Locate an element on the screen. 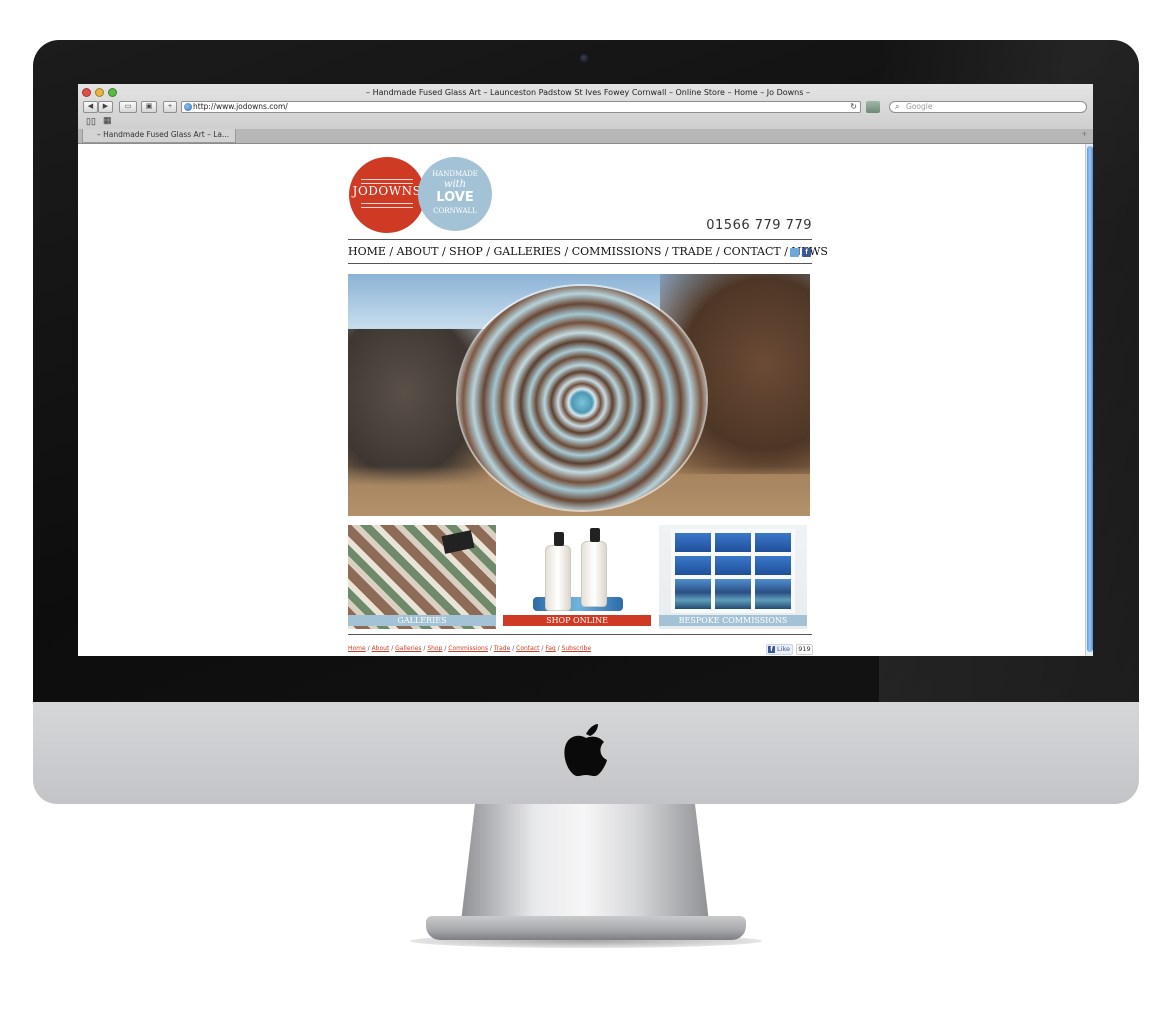  nav-link-commissions: COMMISSIONS is located at coordinates (617, 251).